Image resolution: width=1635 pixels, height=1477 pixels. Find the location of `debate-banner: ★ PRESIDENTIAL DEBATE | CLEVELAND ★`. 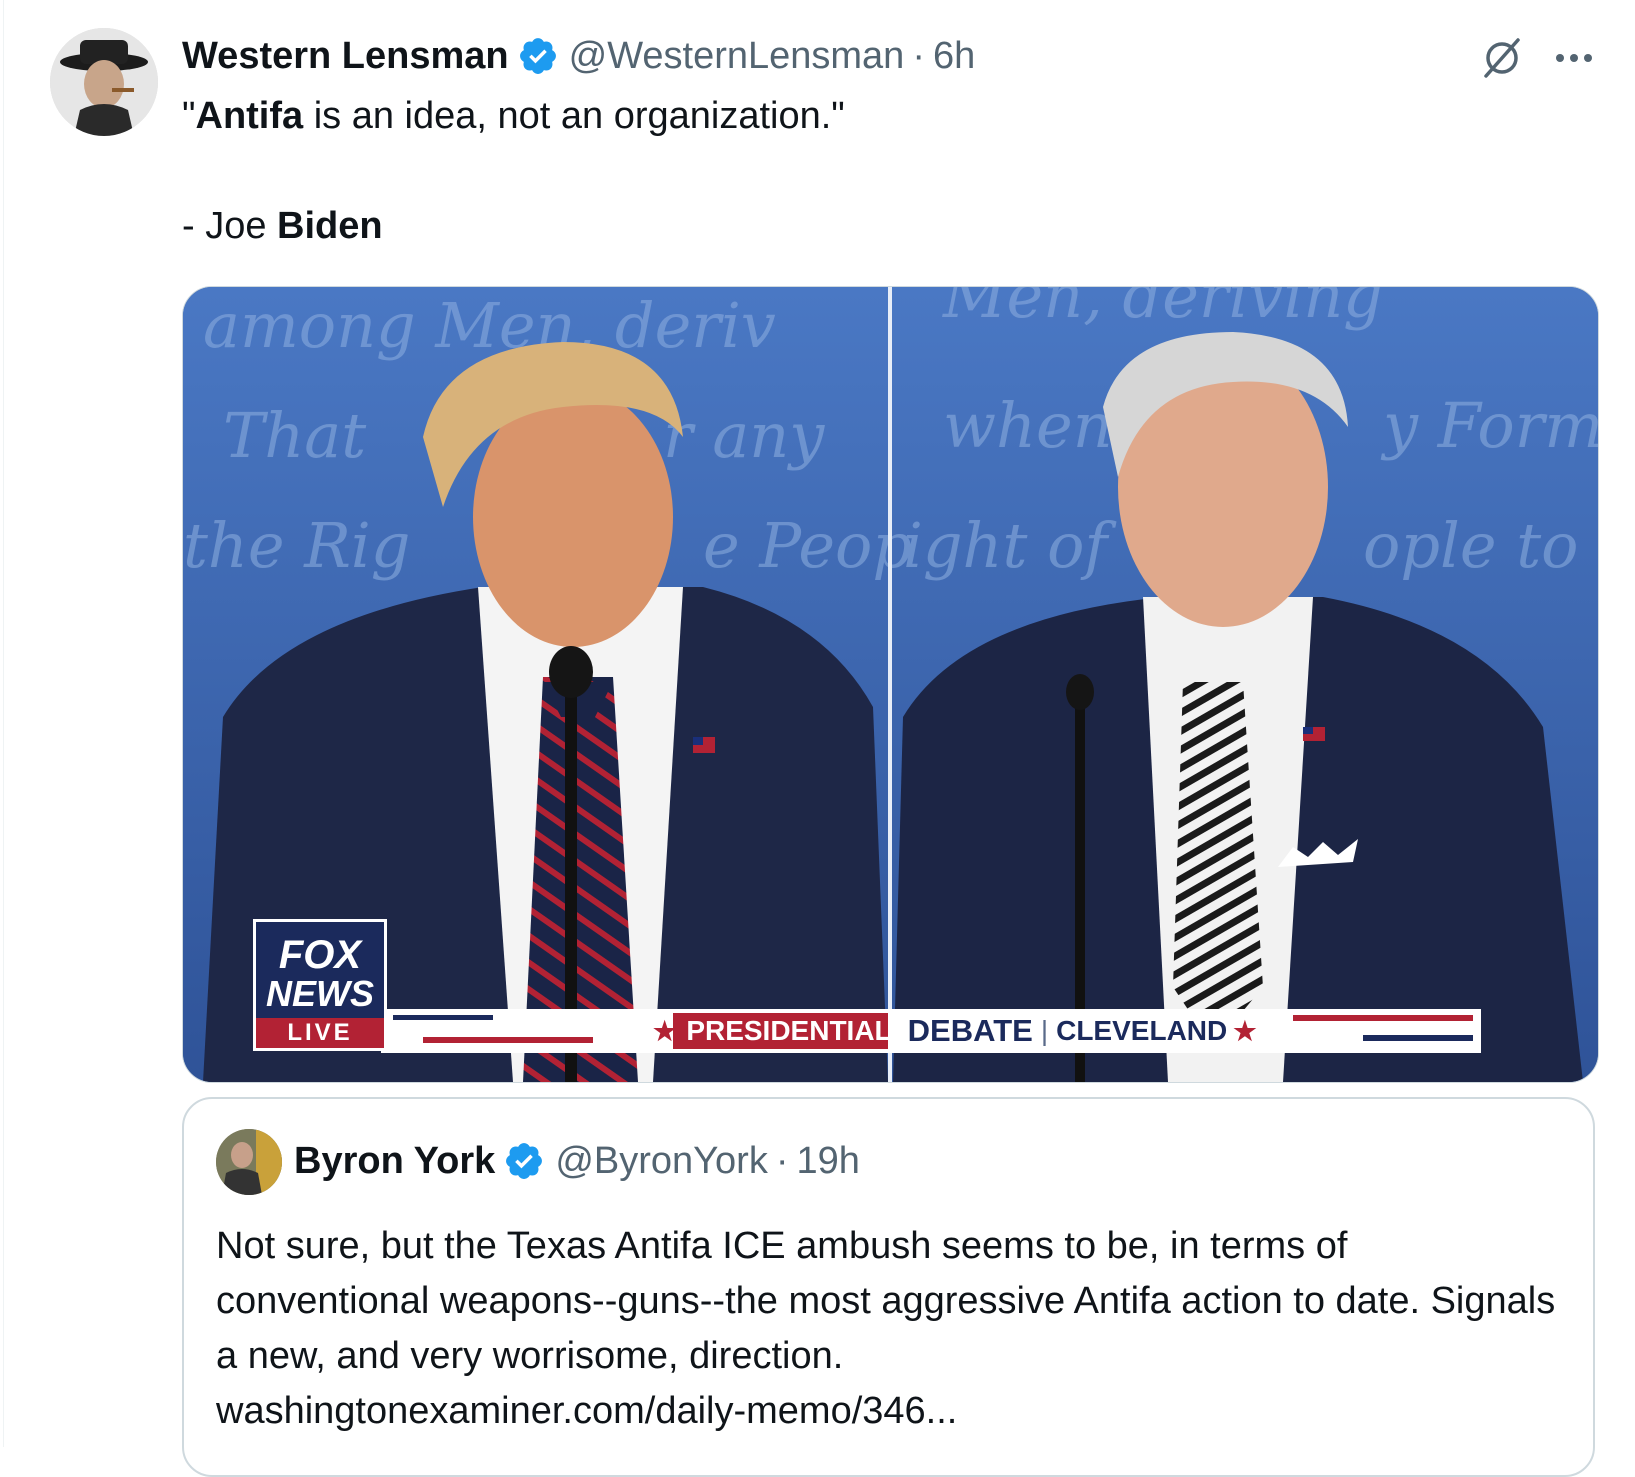

debate-banner: ★ PRESIDENTIAL DEBATE | CLEVELAND ★ is located at coordinates (955, 1031).